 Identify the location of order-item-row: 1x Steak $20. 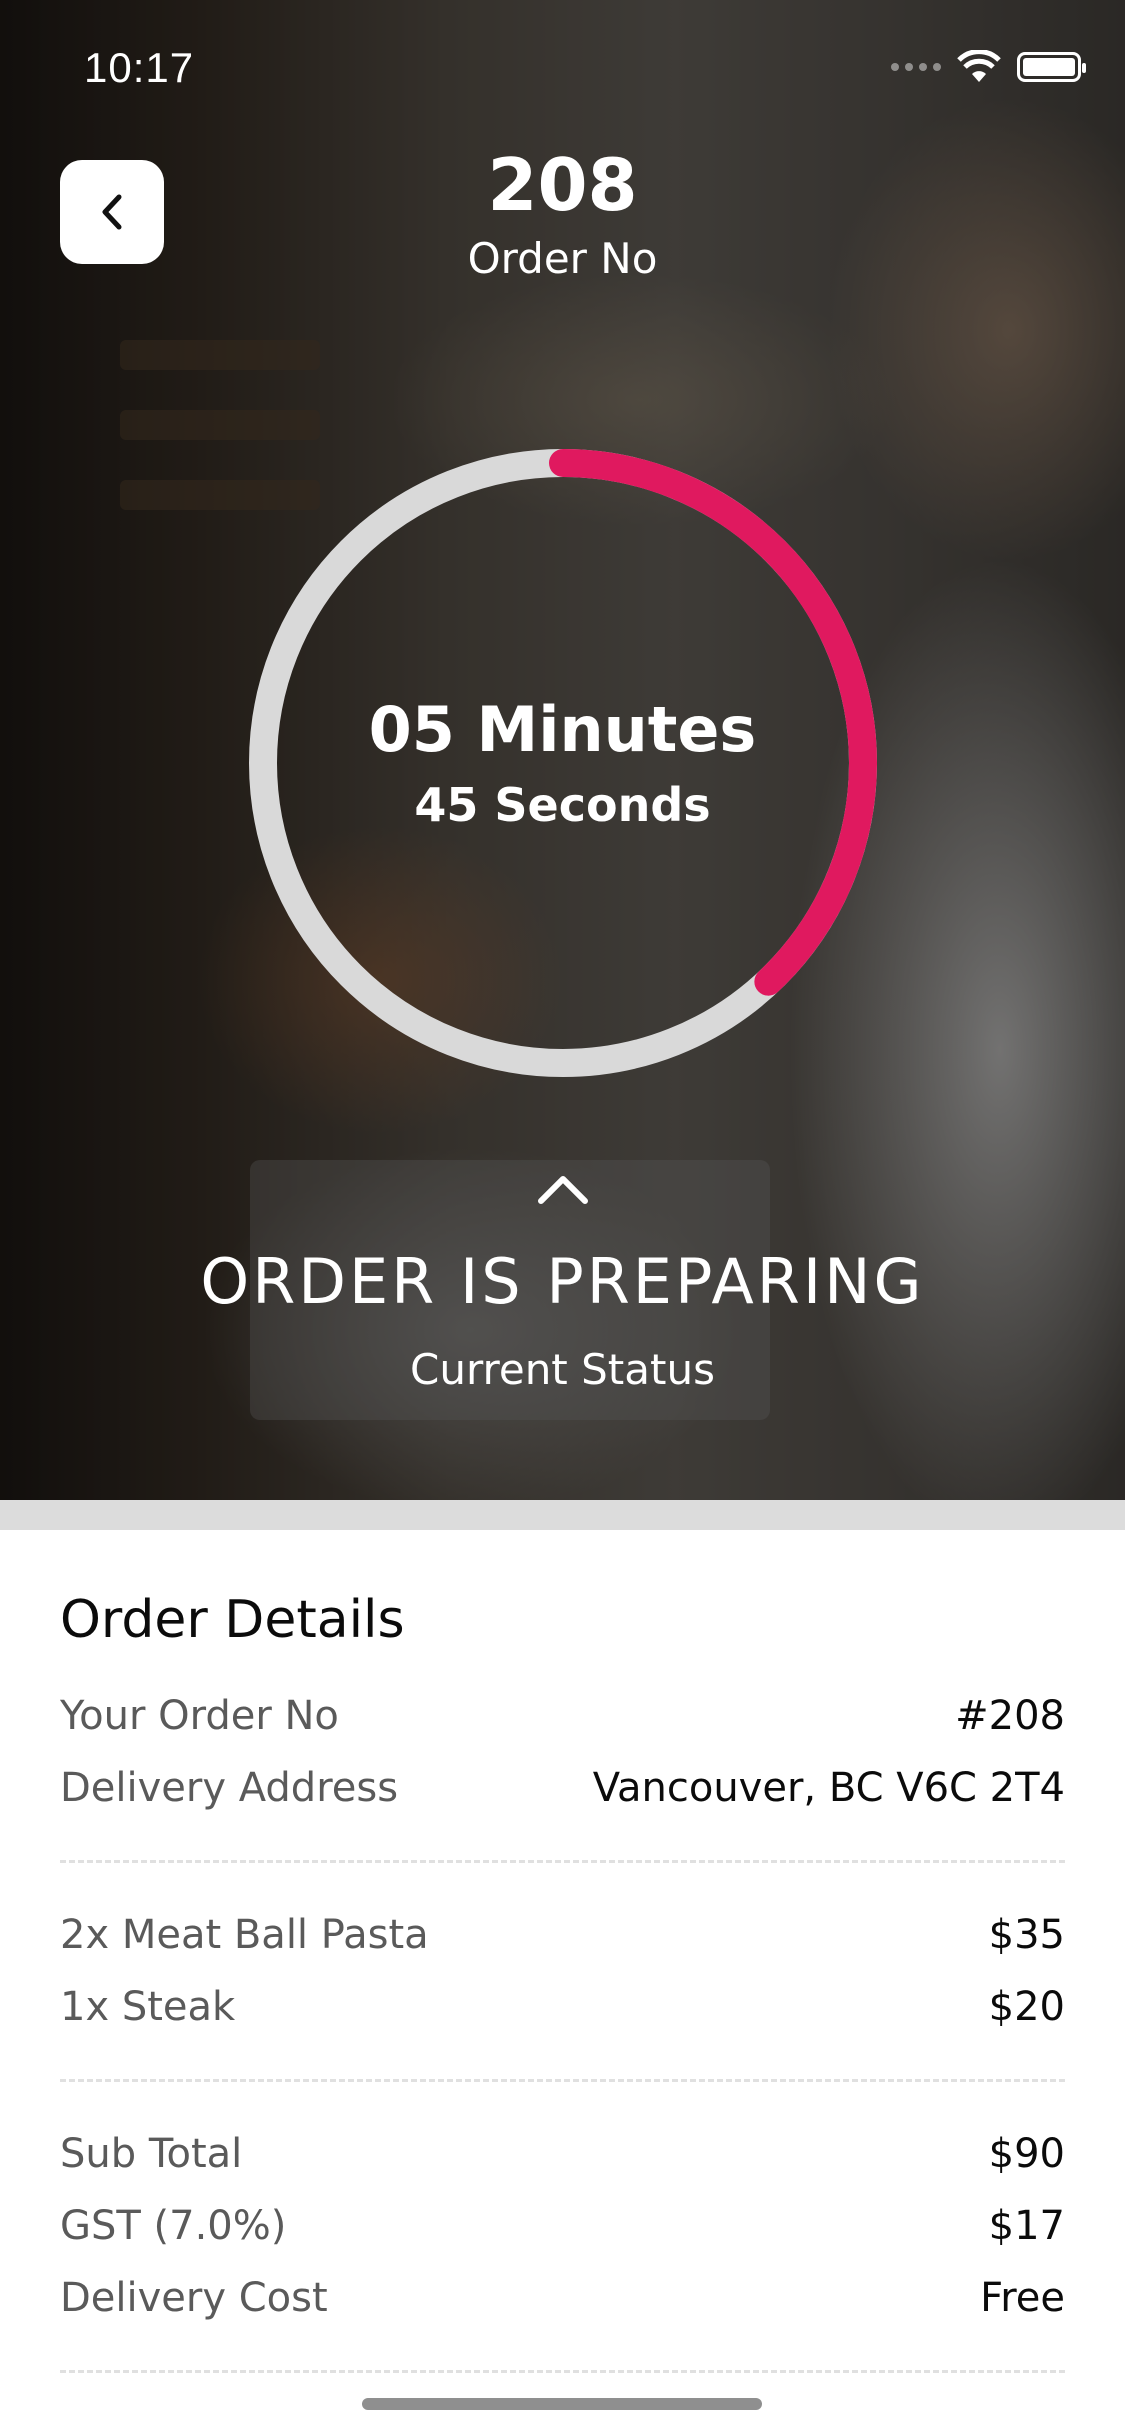
(562, 2007).